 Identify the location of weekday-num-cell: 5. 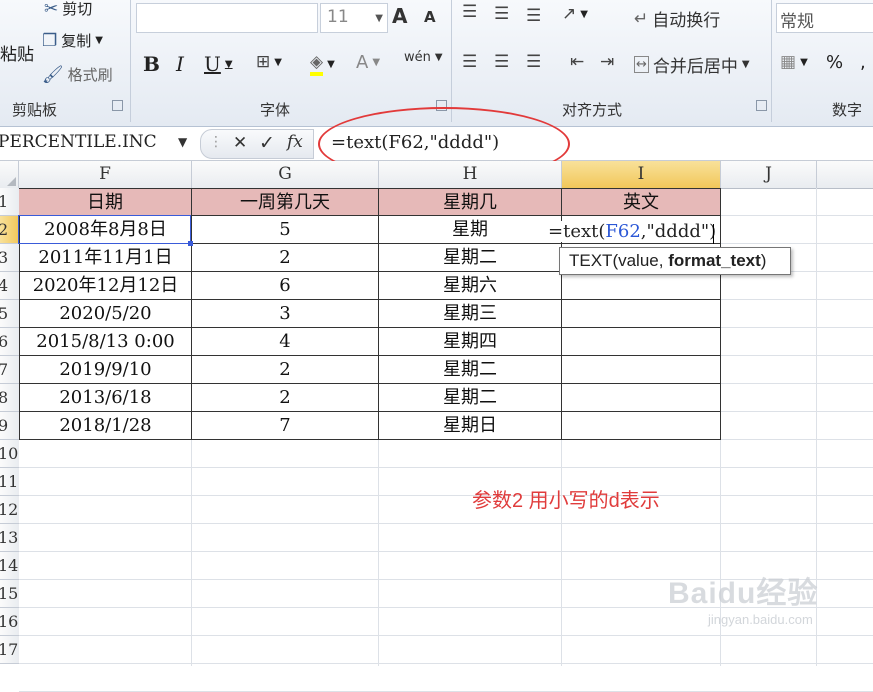
(285, 230).